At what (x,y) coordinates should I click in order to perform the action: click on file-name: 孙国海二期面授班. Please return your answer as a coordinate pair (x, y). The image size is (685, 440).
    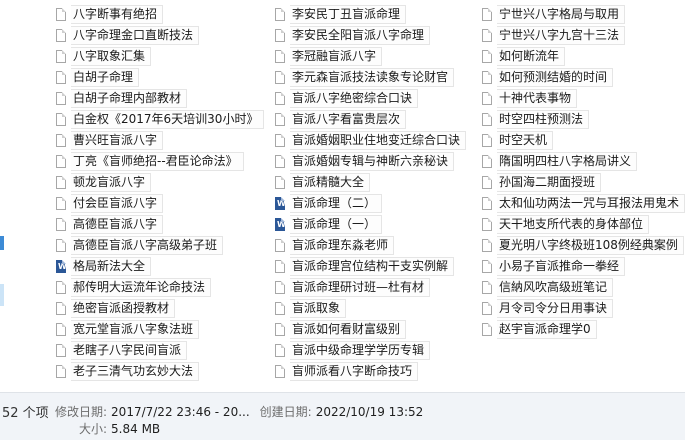
    Looking at the image, I should click on (549, 182).